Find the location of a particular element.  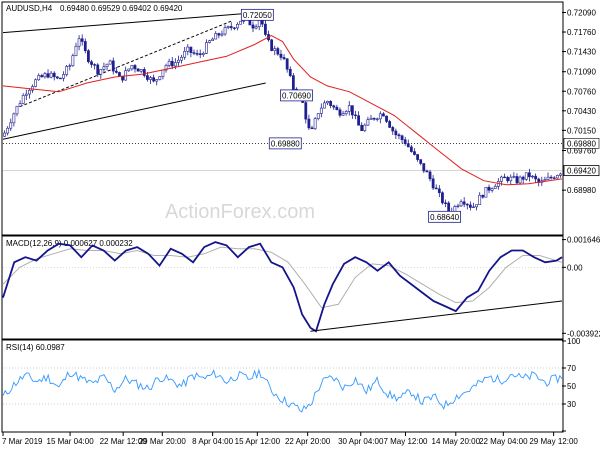

rsi-label: RSI(14) 60.0987 is located at coordinates (35, 347).